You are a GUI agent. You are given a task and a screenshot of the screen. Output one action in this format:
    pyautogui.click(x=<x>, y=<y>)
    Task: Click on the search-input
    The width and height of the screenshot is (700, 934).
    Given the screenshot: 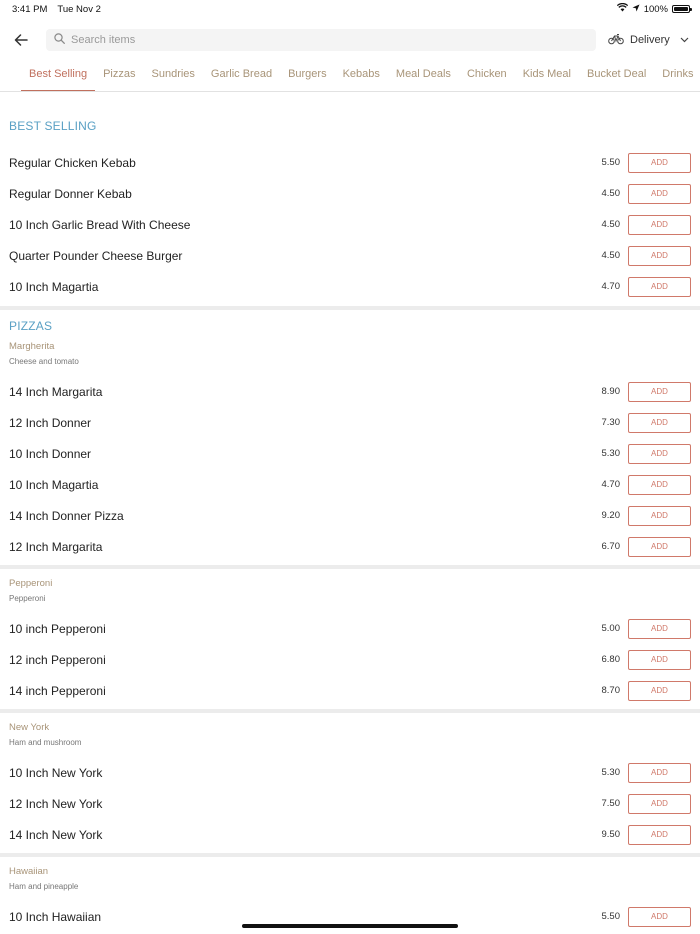 What is the action you would take?
    pyautogui.click(x=329, y=40)
    